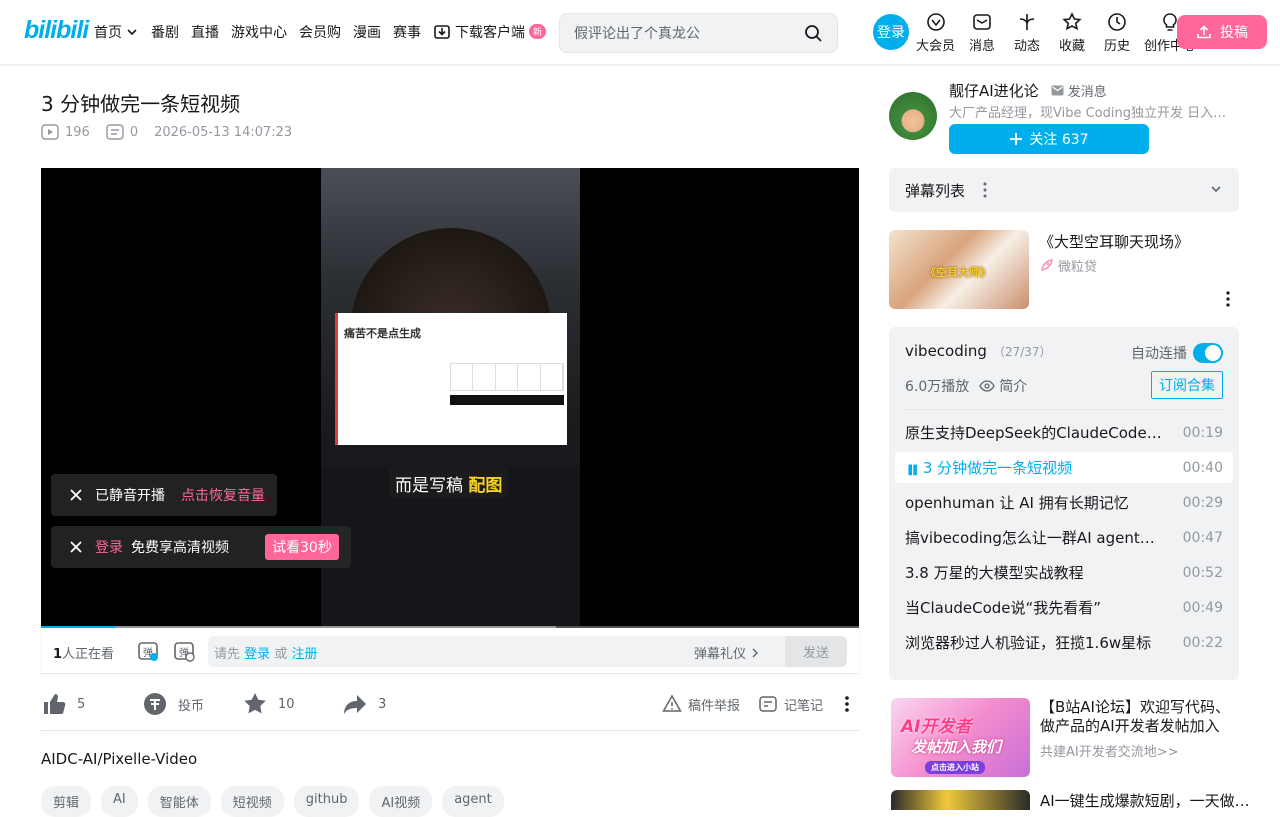 The image size is (1280, 817). I want to click on like-button: 5, so click(63, 704).